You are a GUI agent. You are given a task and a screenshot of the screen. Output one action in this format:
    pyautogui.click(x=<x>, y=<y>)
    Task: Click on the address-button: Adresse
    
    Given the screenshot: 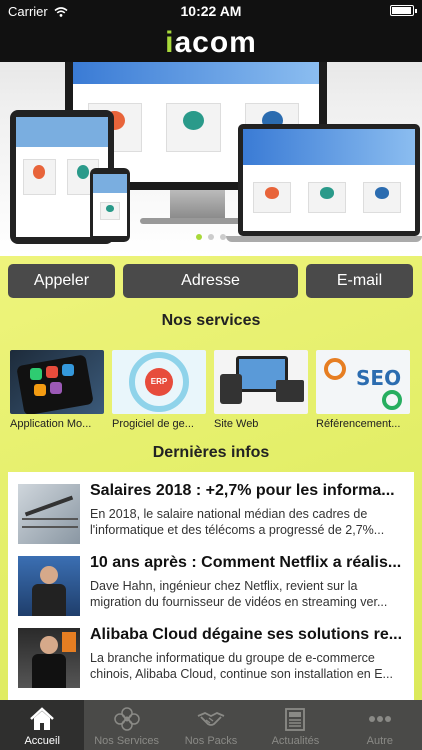 What is the action you would take?
    pyautogui.click(x=210, y=281)
    